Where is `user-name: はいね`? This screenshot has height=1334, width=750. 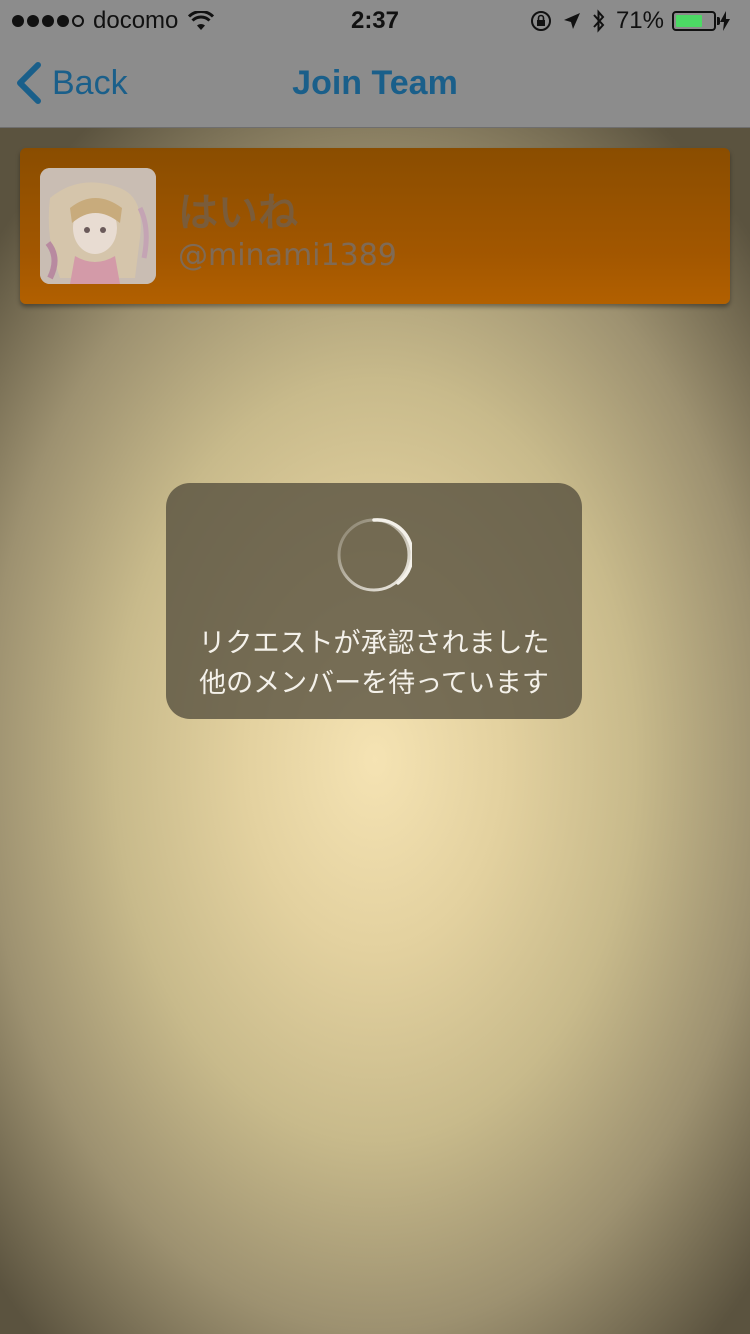
user-name: はいね is located at coordinates (238, 213).